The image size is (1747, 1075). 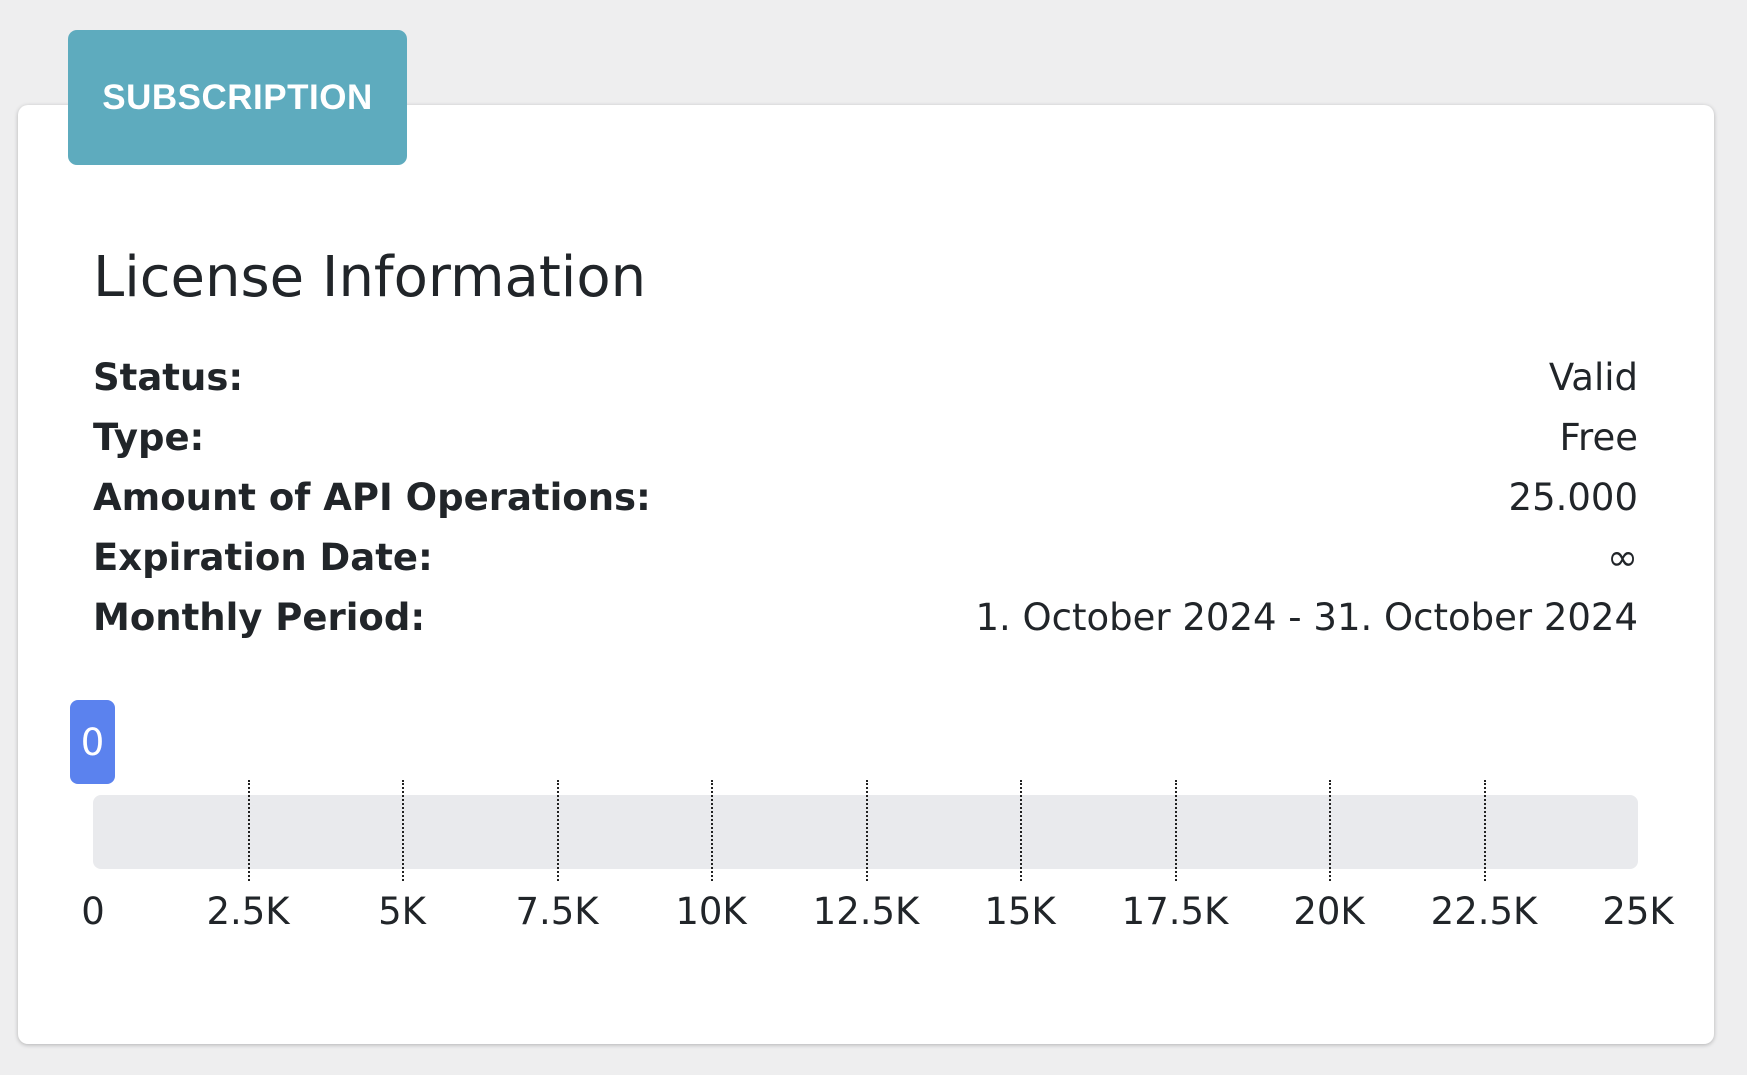 I want to click on tick-label: 15K, so click(x=1020, y=911).